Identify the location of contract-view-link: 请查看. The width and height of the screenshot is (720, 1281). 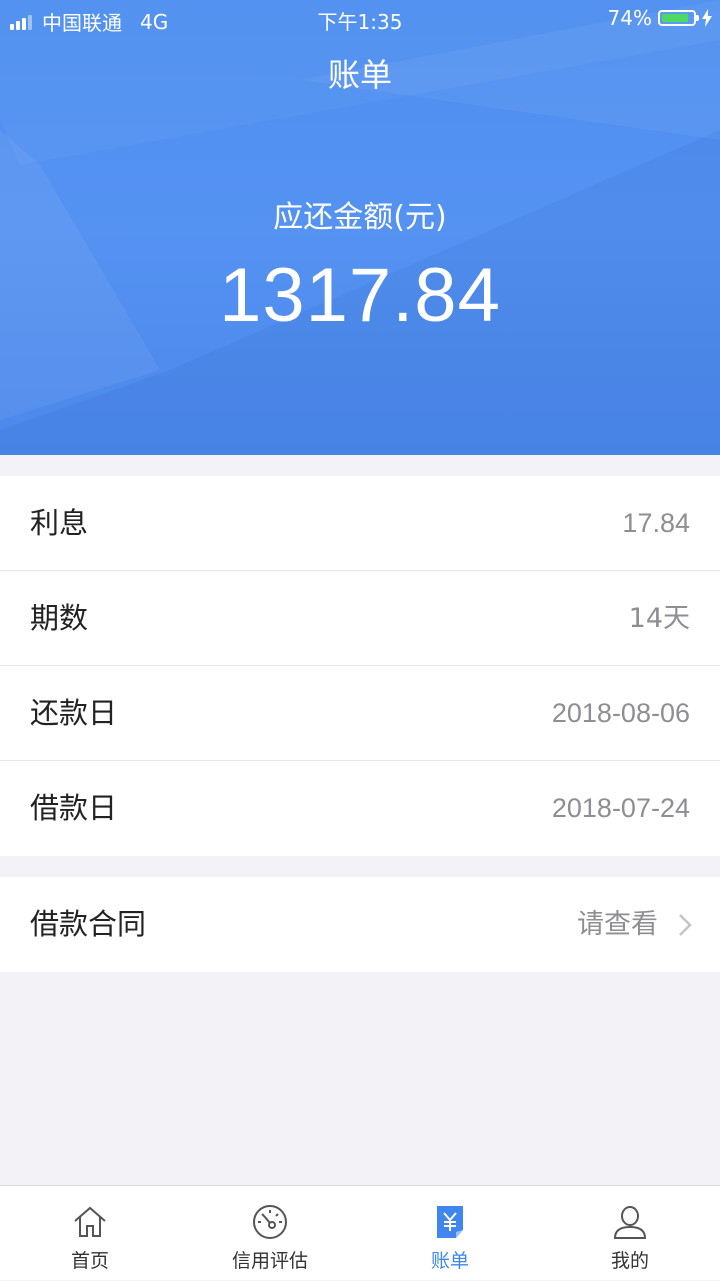
(617, 924).